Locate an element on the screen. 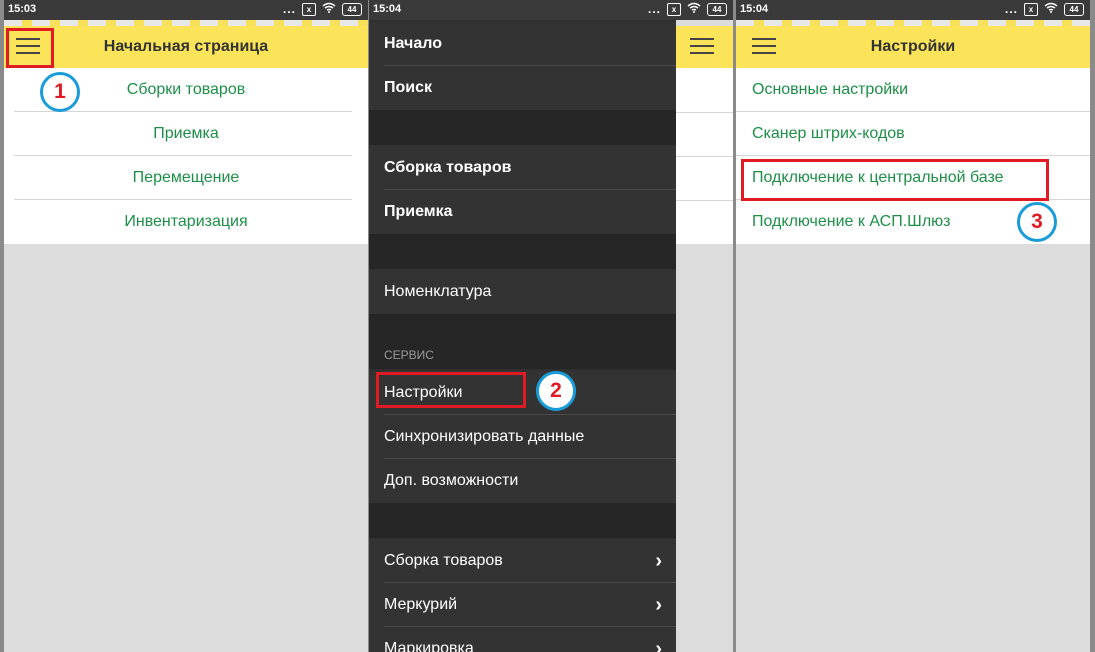 The image size is (1095, 652). status-time: 15:03 is located at coordinates (22, 9).